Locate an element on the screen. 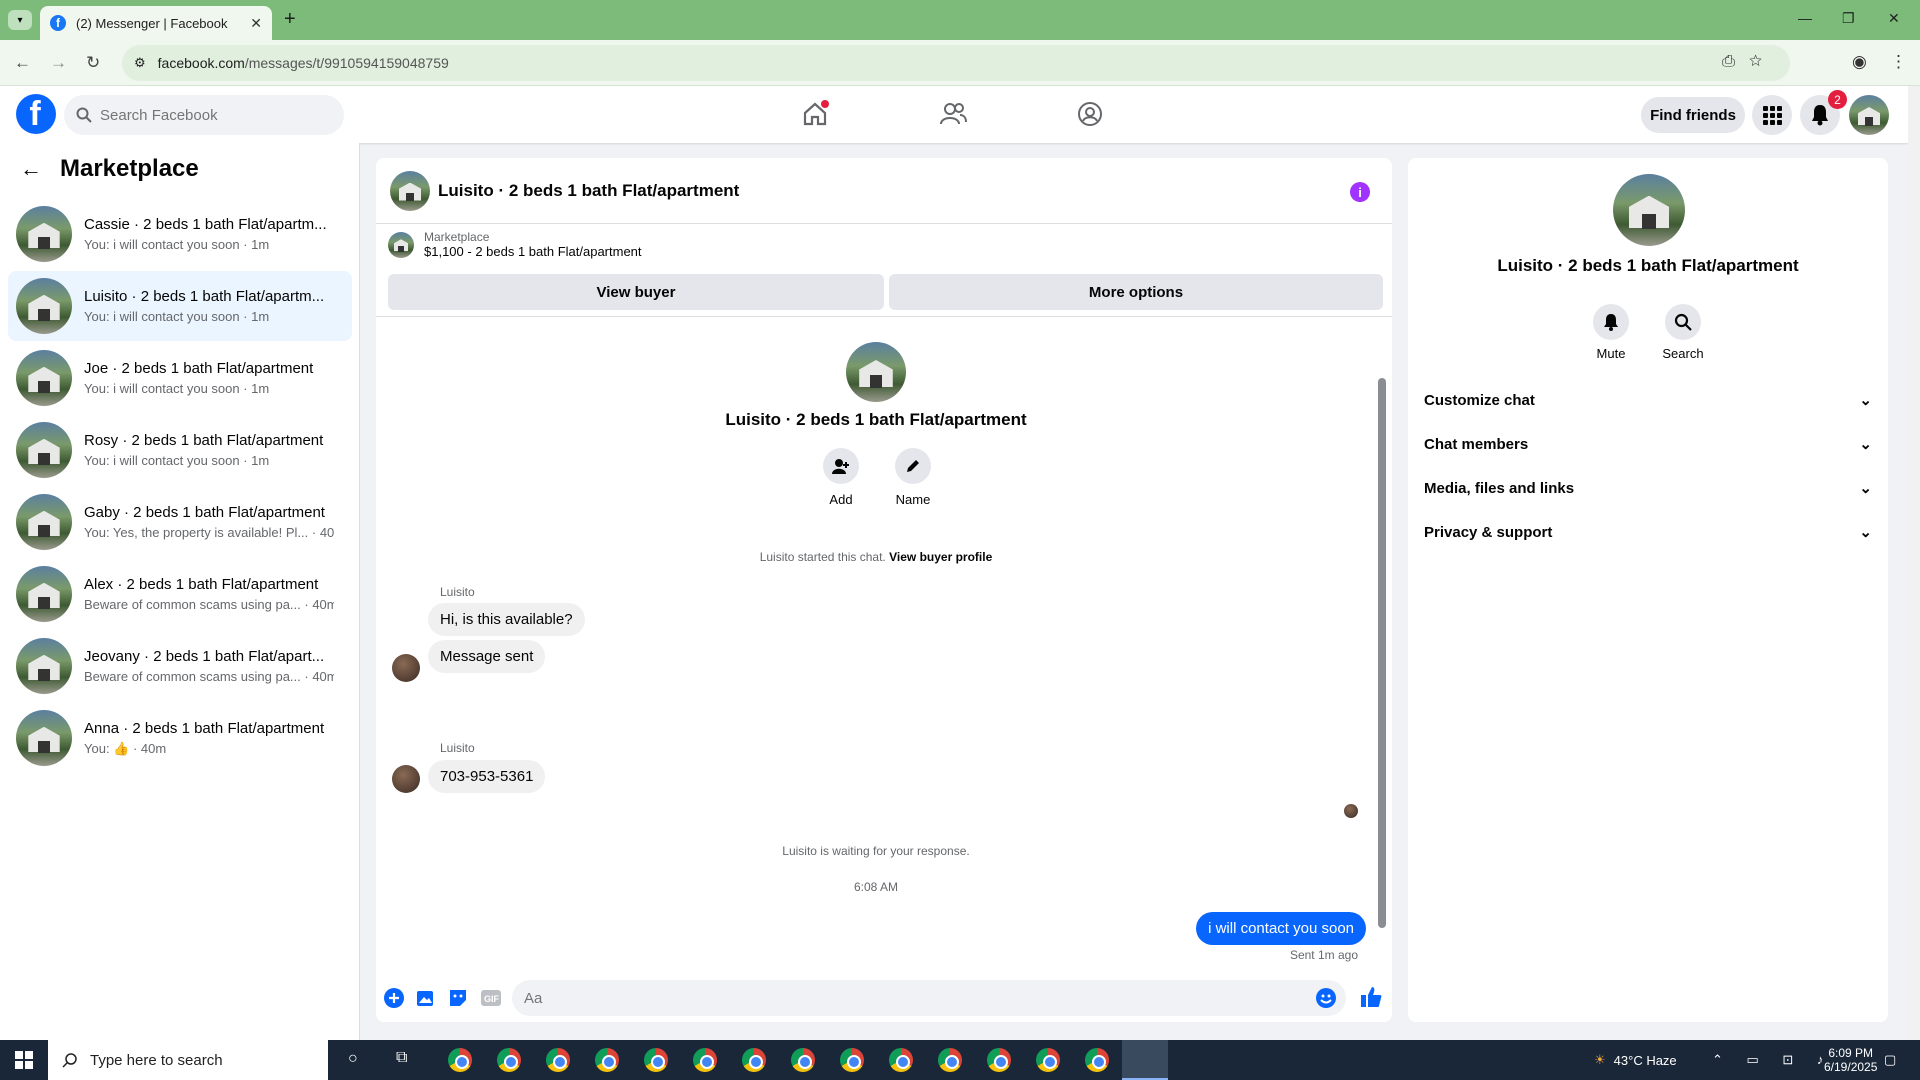 This screenshot has width=1920, height=1080. customize-chat-section: Customize chat ⌄ is located at coordinates (1648, 400).